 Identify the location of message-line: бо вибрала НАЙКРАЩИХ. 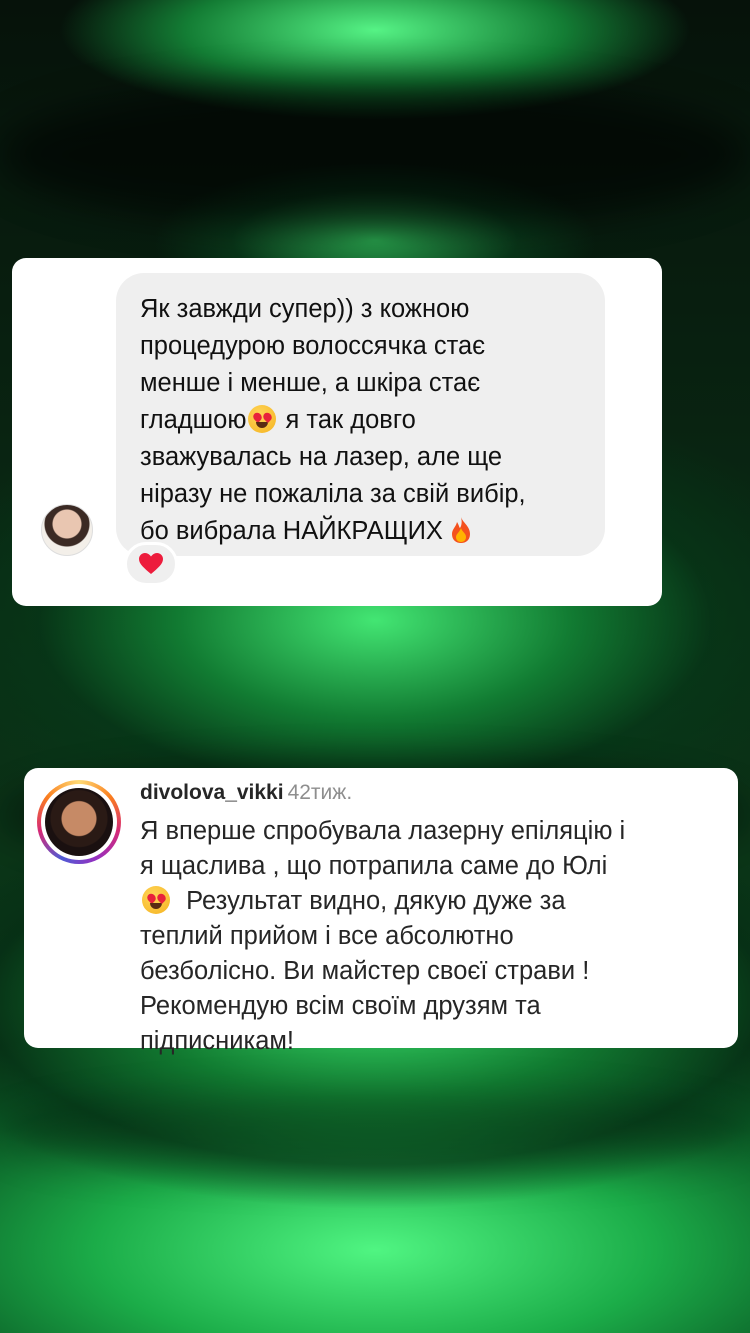
(360, 531).